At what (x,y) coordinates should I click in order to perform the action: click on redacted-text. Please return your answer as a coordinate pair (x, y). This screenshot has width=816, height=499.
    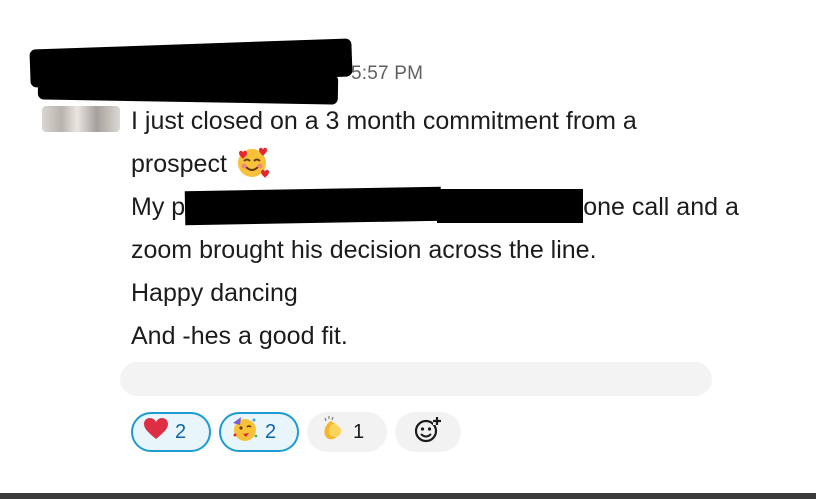
    Looking at the image, I should click on (313, 206).